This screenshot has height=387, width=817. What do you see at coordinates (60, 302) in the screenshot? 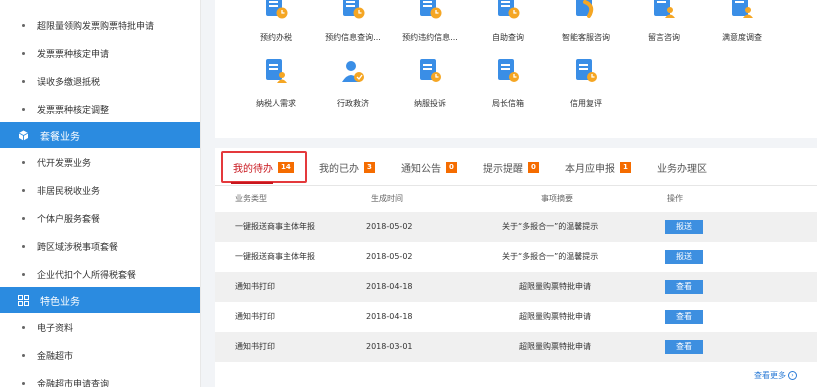
I see `sidebar-group-label: 特色业务` at bounding box center [60, 302].